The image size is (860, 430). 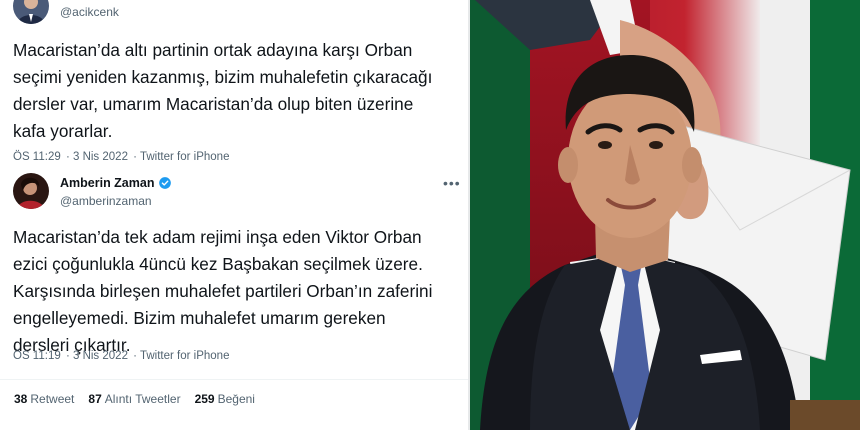 I want to click on tweet2-author: Amberin Zaman, so click(x=116, y=183).